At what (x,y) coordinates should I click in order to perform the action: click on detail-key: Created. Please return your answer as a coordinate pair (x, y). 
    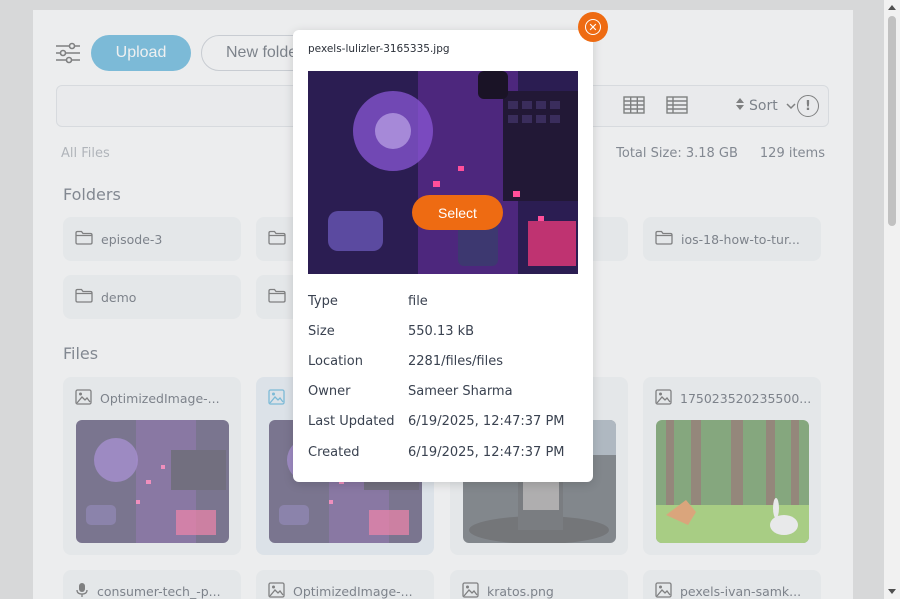
    Looking at the image, I should click on (334, 452).